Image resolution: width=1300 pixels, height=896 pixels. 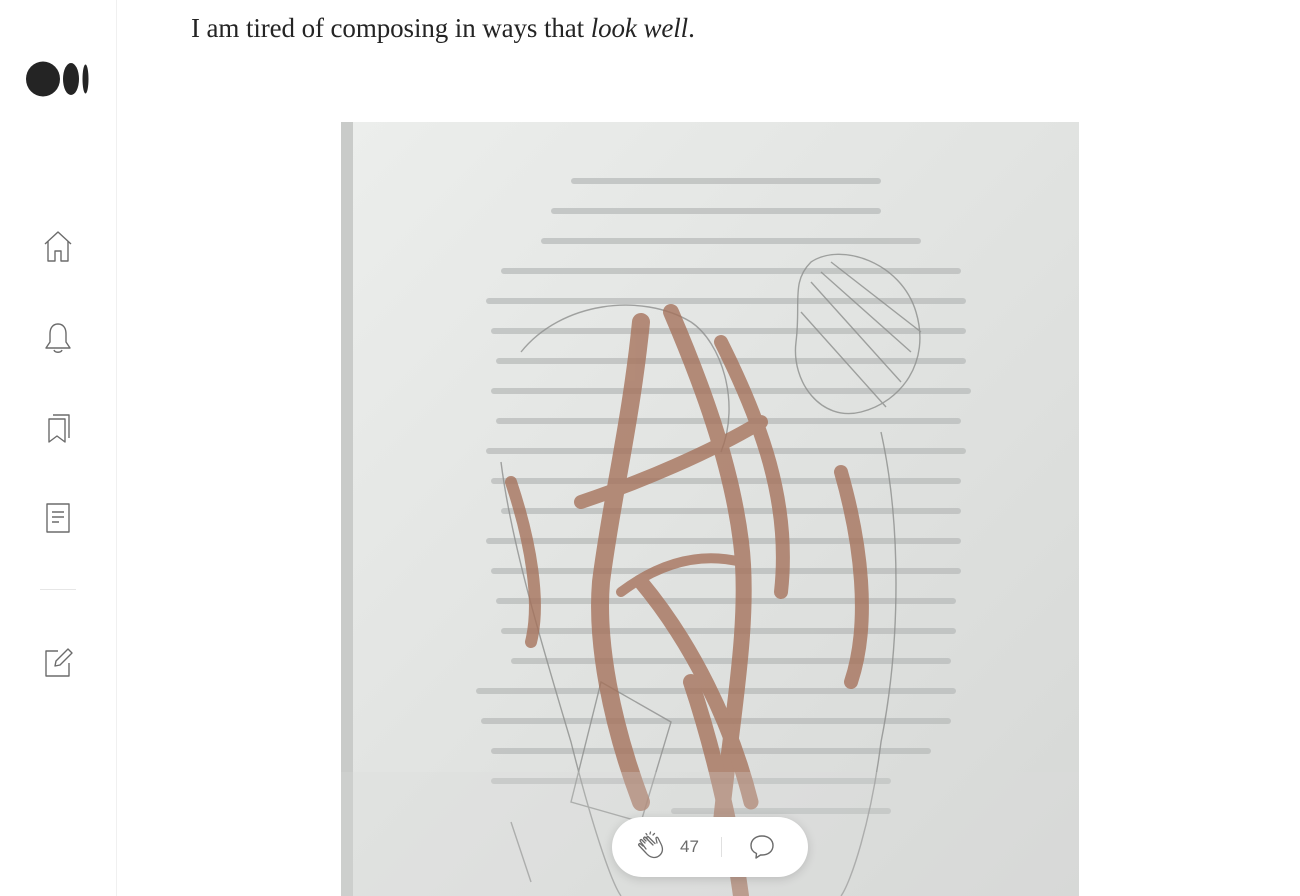 I want to click on floating-action-bar: 47, so click(x=710, y=847).